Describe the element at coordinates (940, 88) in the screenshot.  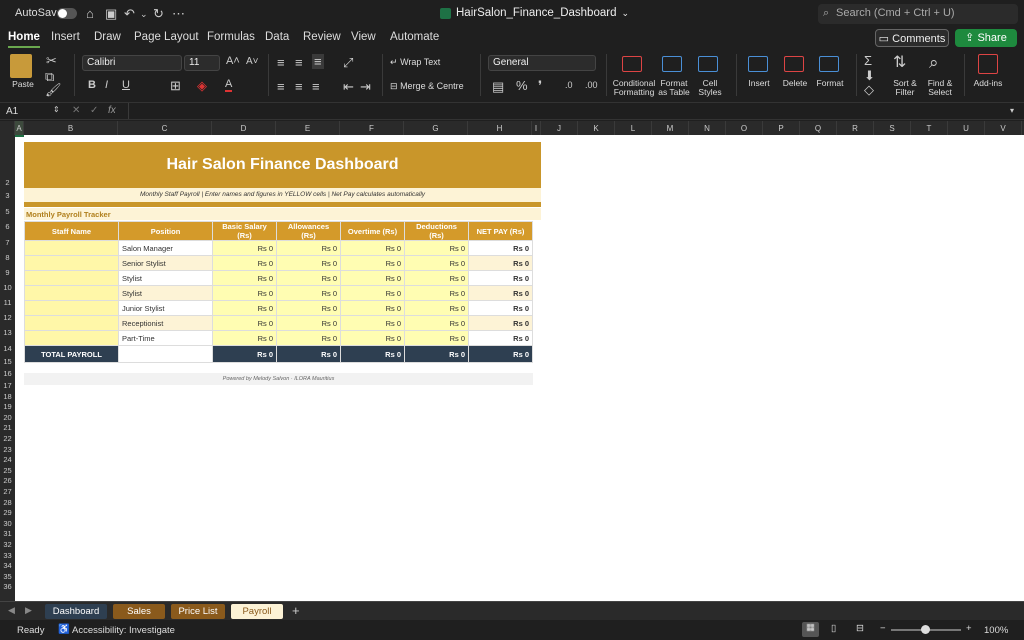
I see `find-select-label: Find & Select` at that location.